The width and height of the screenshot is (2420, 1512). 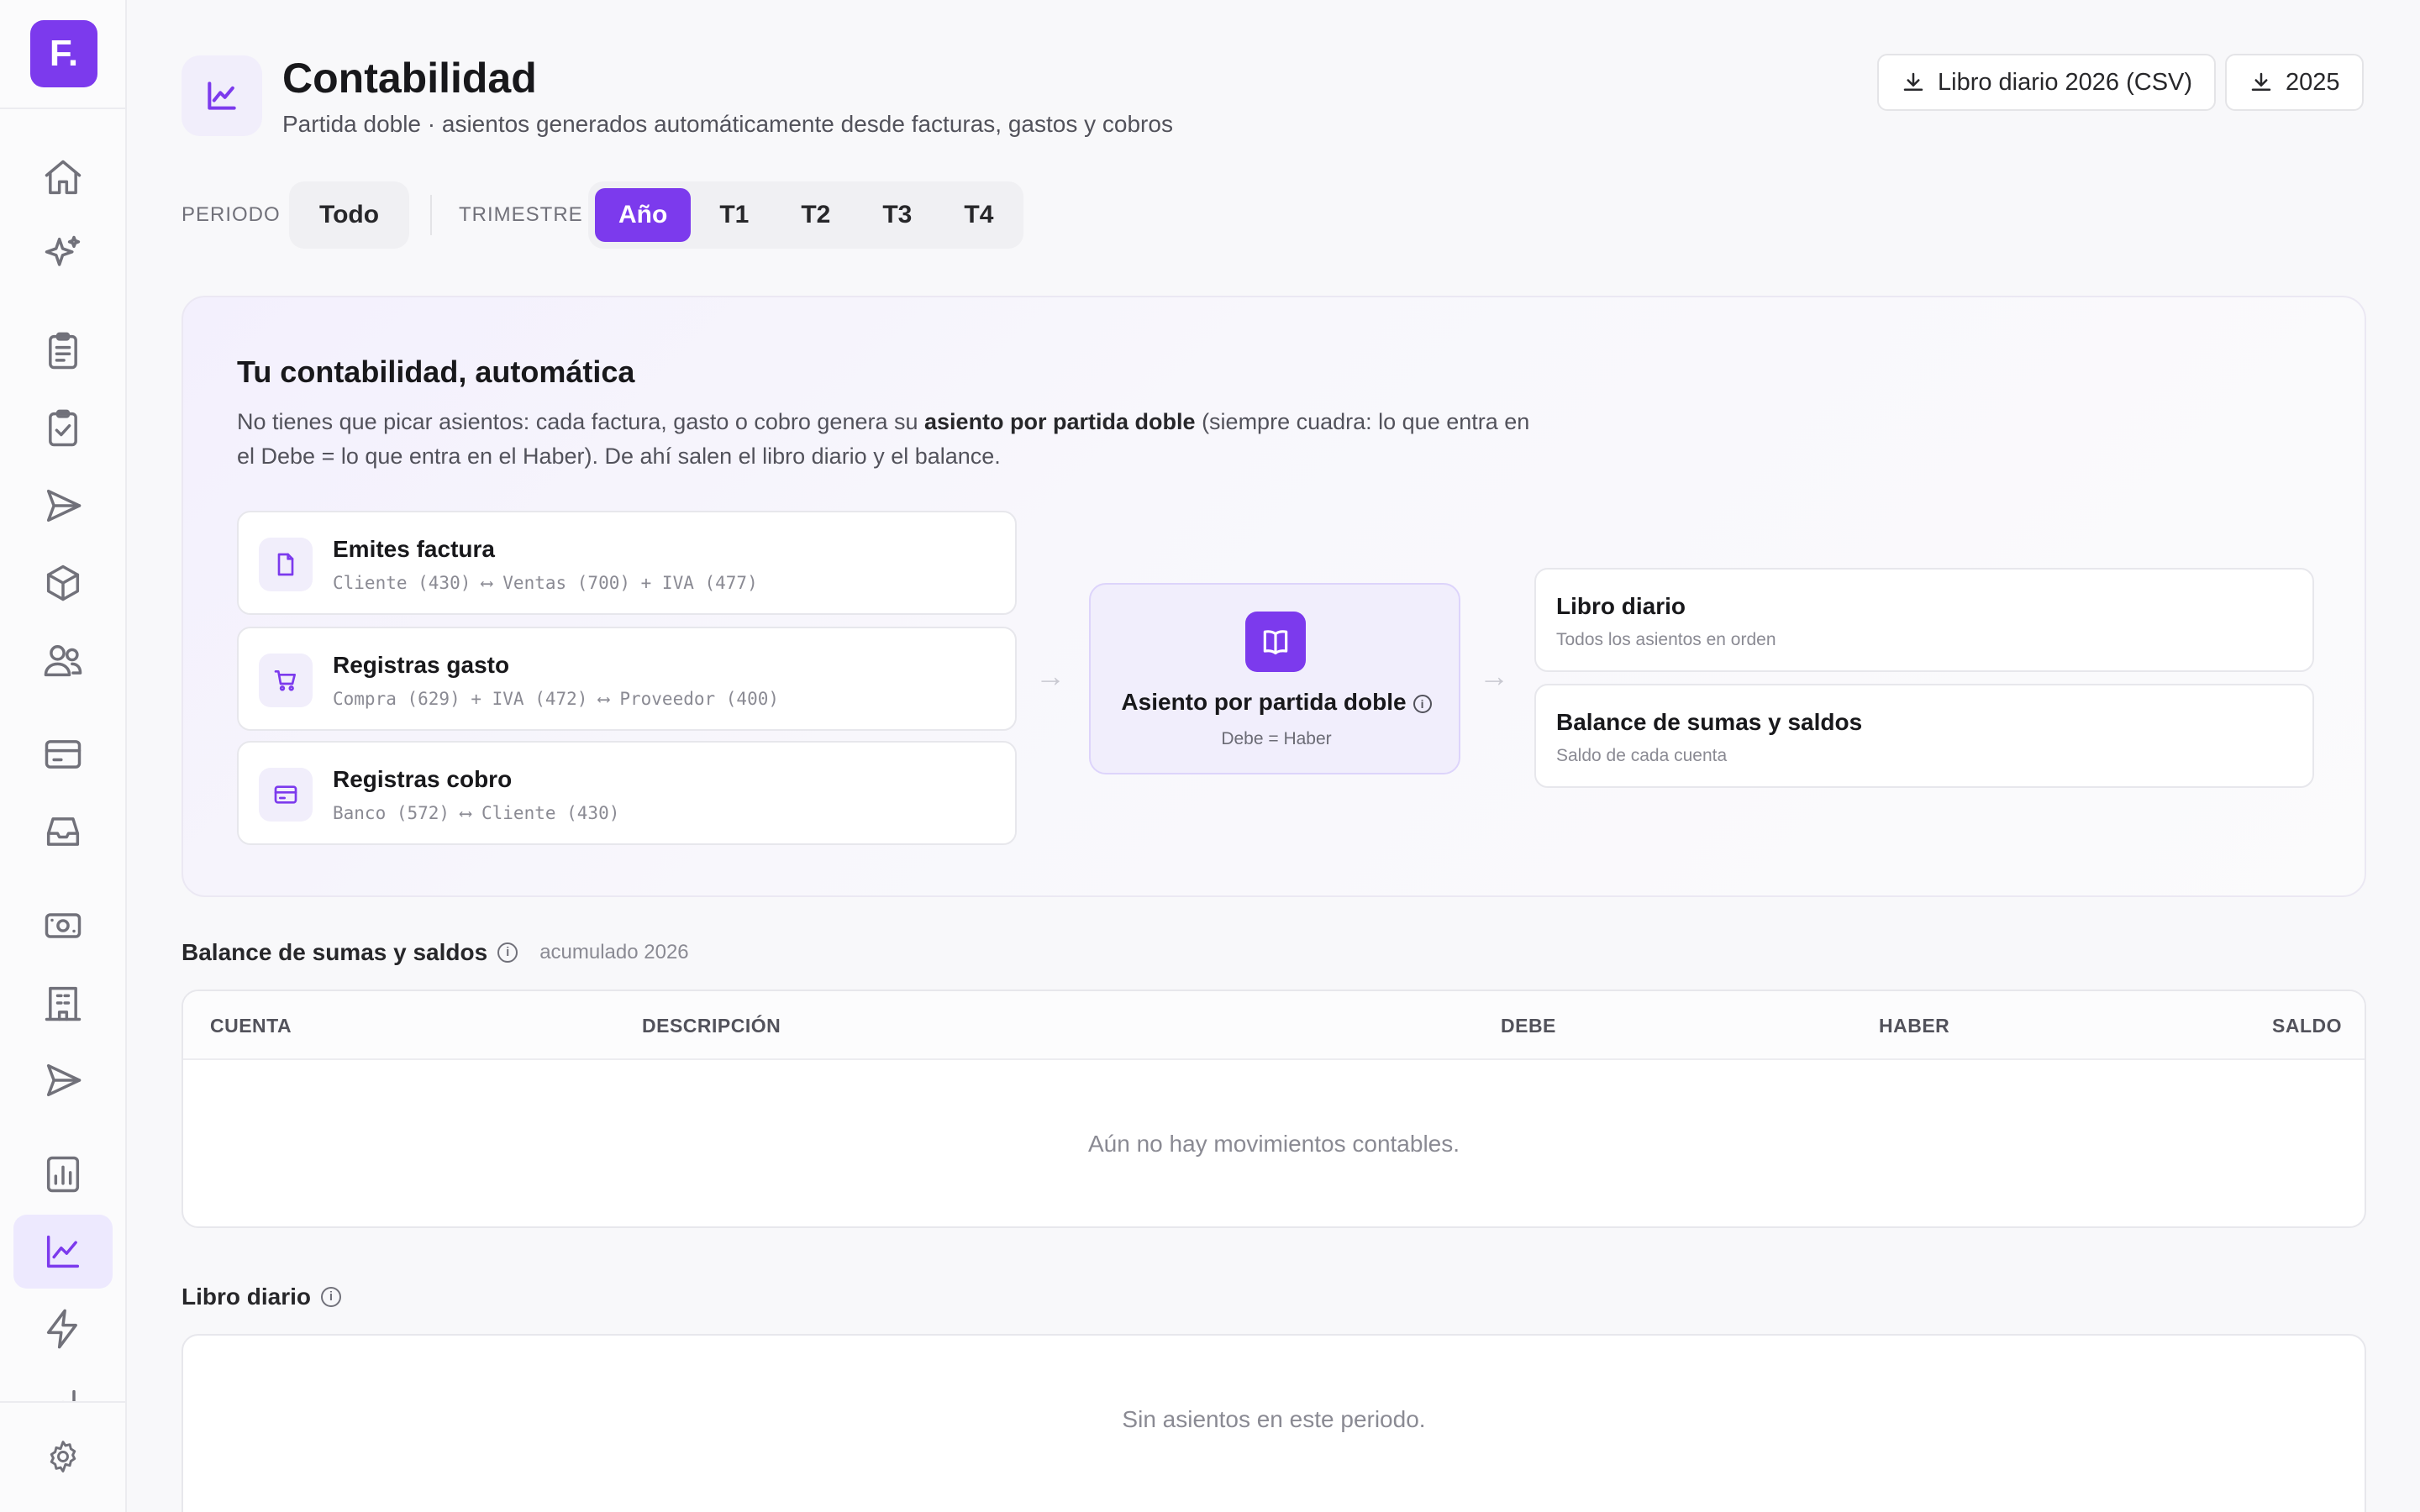 I want to click on output-subtitle: Todos los asientos en orden, so click(x=1666, y=639).